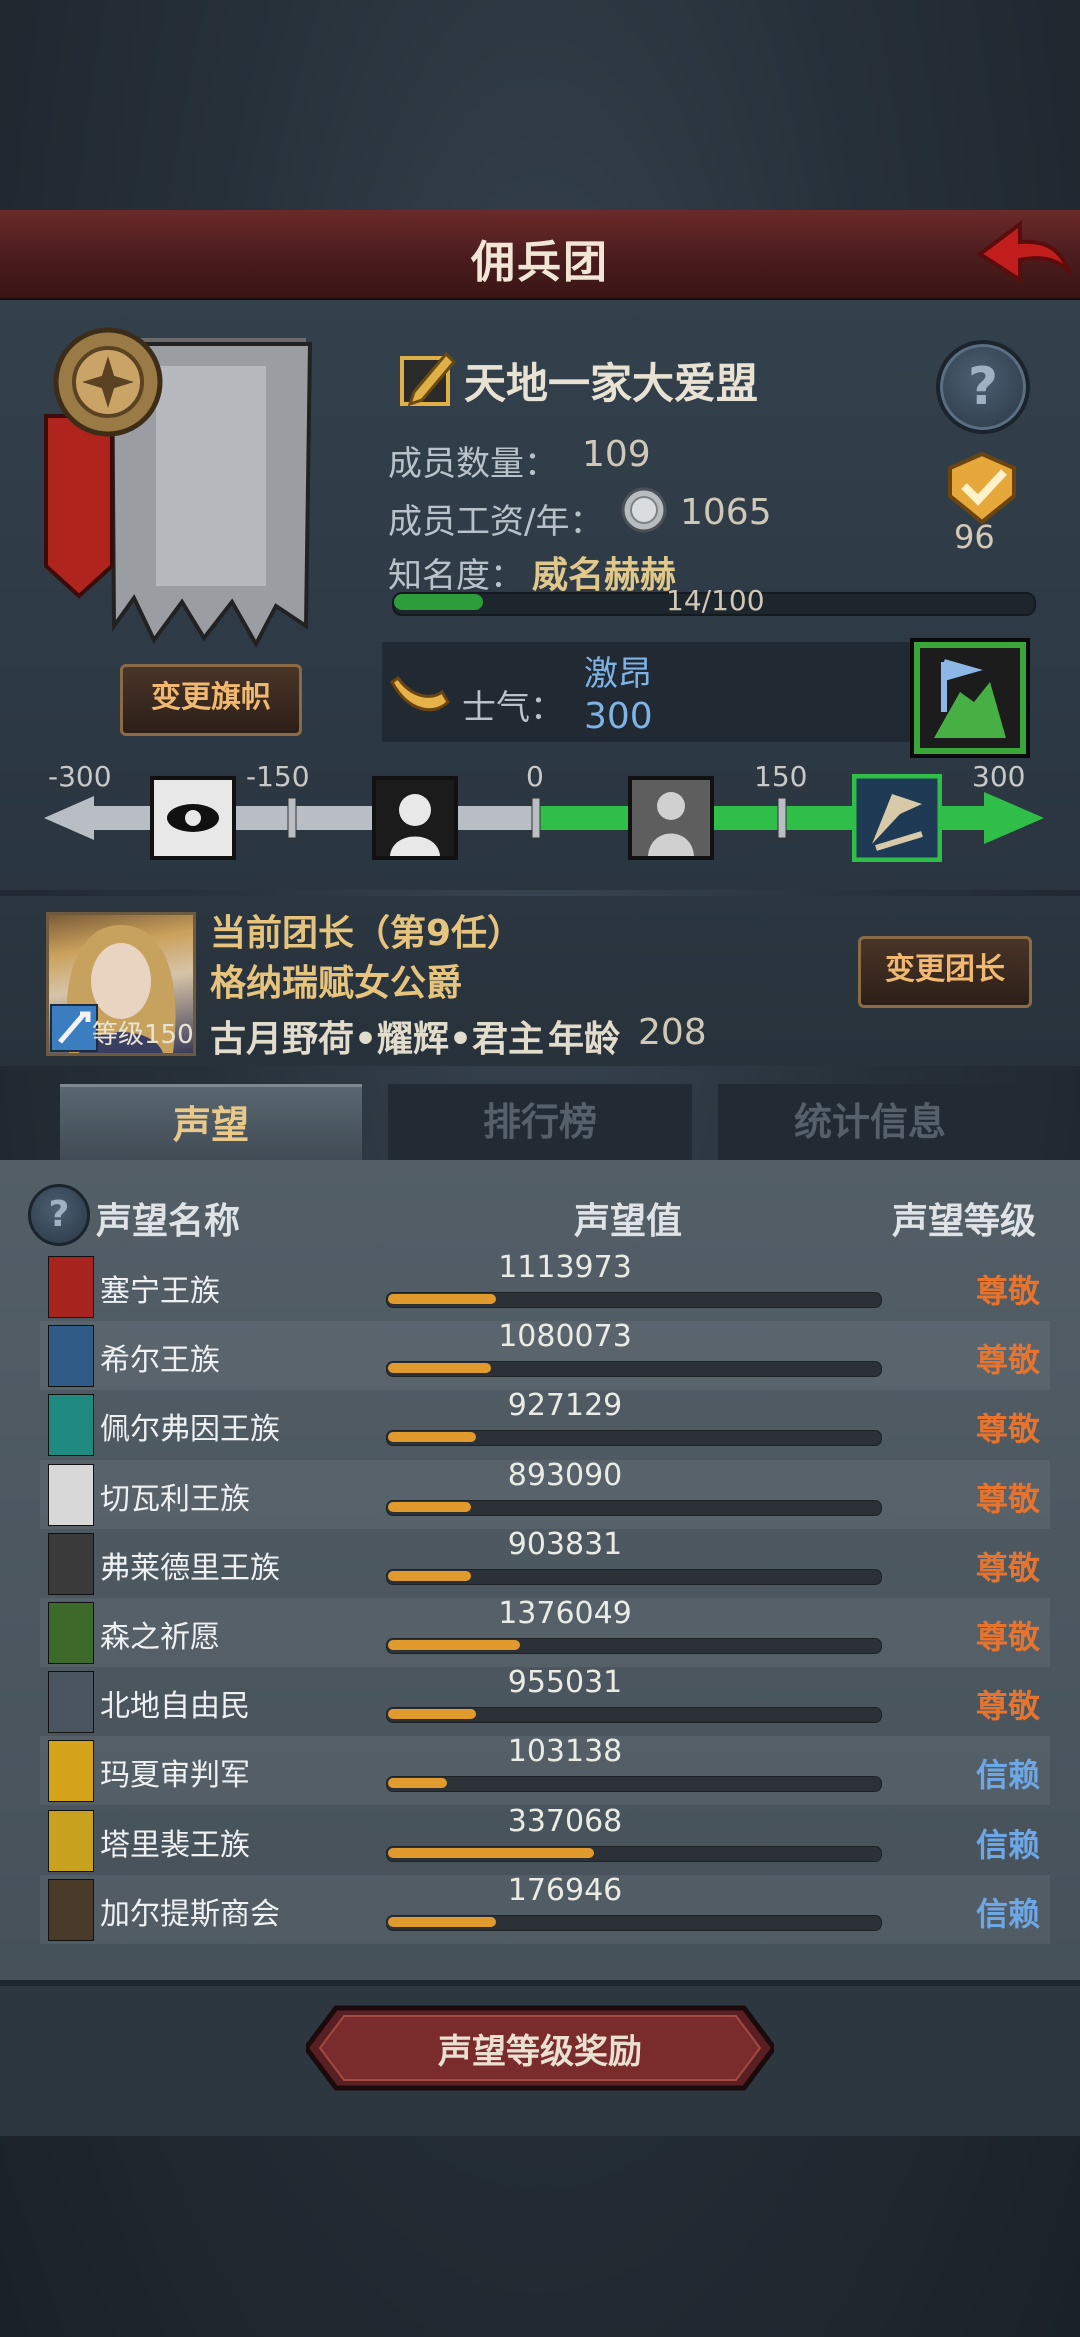 The width and height of the screenshot is (1080, 2337). Describe the element at coordinates (175, 1845) in the screenshot. I see `faction-name: 塔里裴王族` at that location.